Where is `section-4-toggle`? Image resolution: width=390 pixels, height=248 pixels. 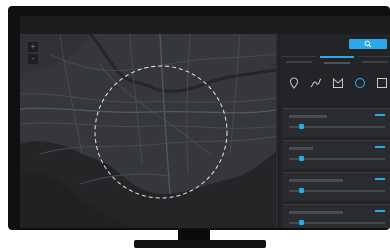 section-4-toggle is located at coordinates (380, 211).